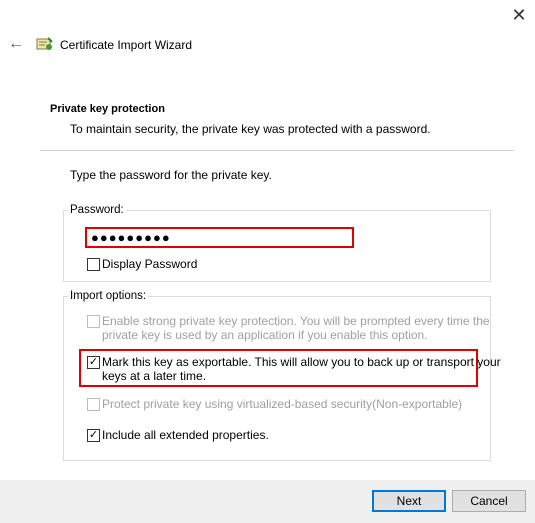  What do you see at coordinates (93, 362) in the screenshot?
I see `exportable-checkbox: ✓` at bounding box center [93, 362].